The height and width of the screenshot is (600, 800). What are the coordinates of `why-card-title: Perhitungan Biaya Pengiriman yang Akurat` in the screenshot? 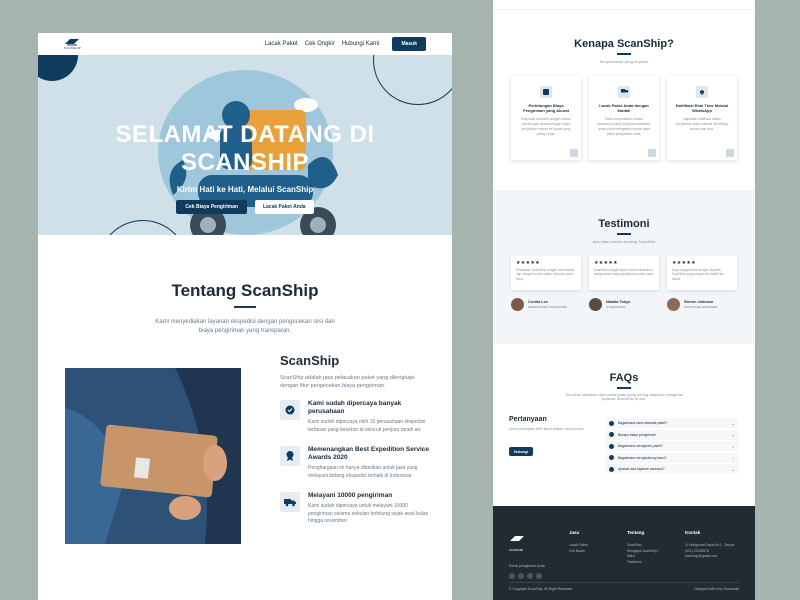 It's located at (546, 108).